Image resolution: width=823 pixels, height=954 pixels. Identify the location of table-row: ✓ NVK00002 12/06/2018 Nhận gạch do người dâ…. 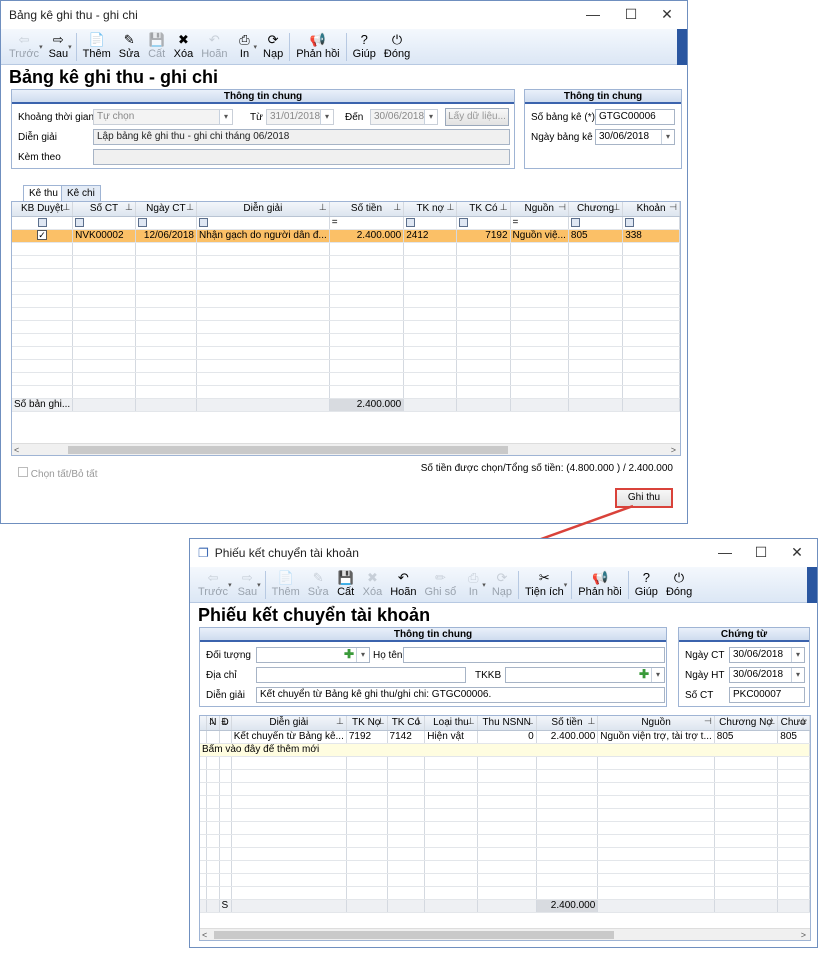
(346, 236).